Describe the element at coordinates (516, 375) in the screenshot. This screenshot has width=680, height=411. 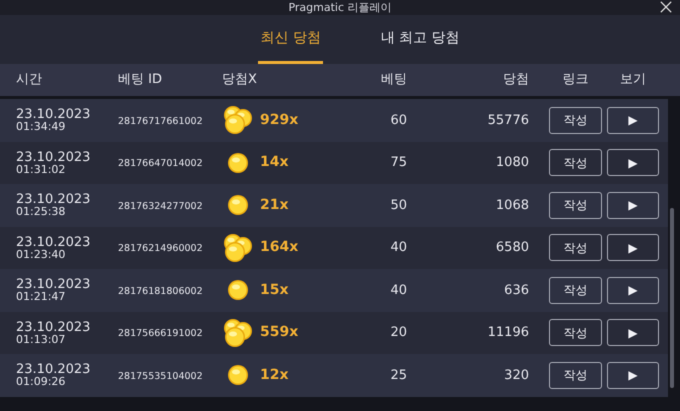
I see `win-amount: 320` at that location.